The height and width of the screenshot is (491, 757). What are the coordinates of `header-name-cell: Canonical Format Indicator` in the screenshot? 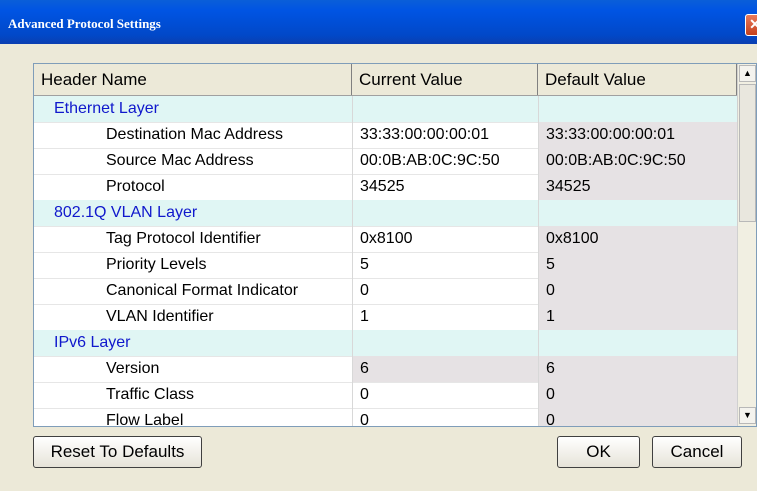 It's located at (202, 290).